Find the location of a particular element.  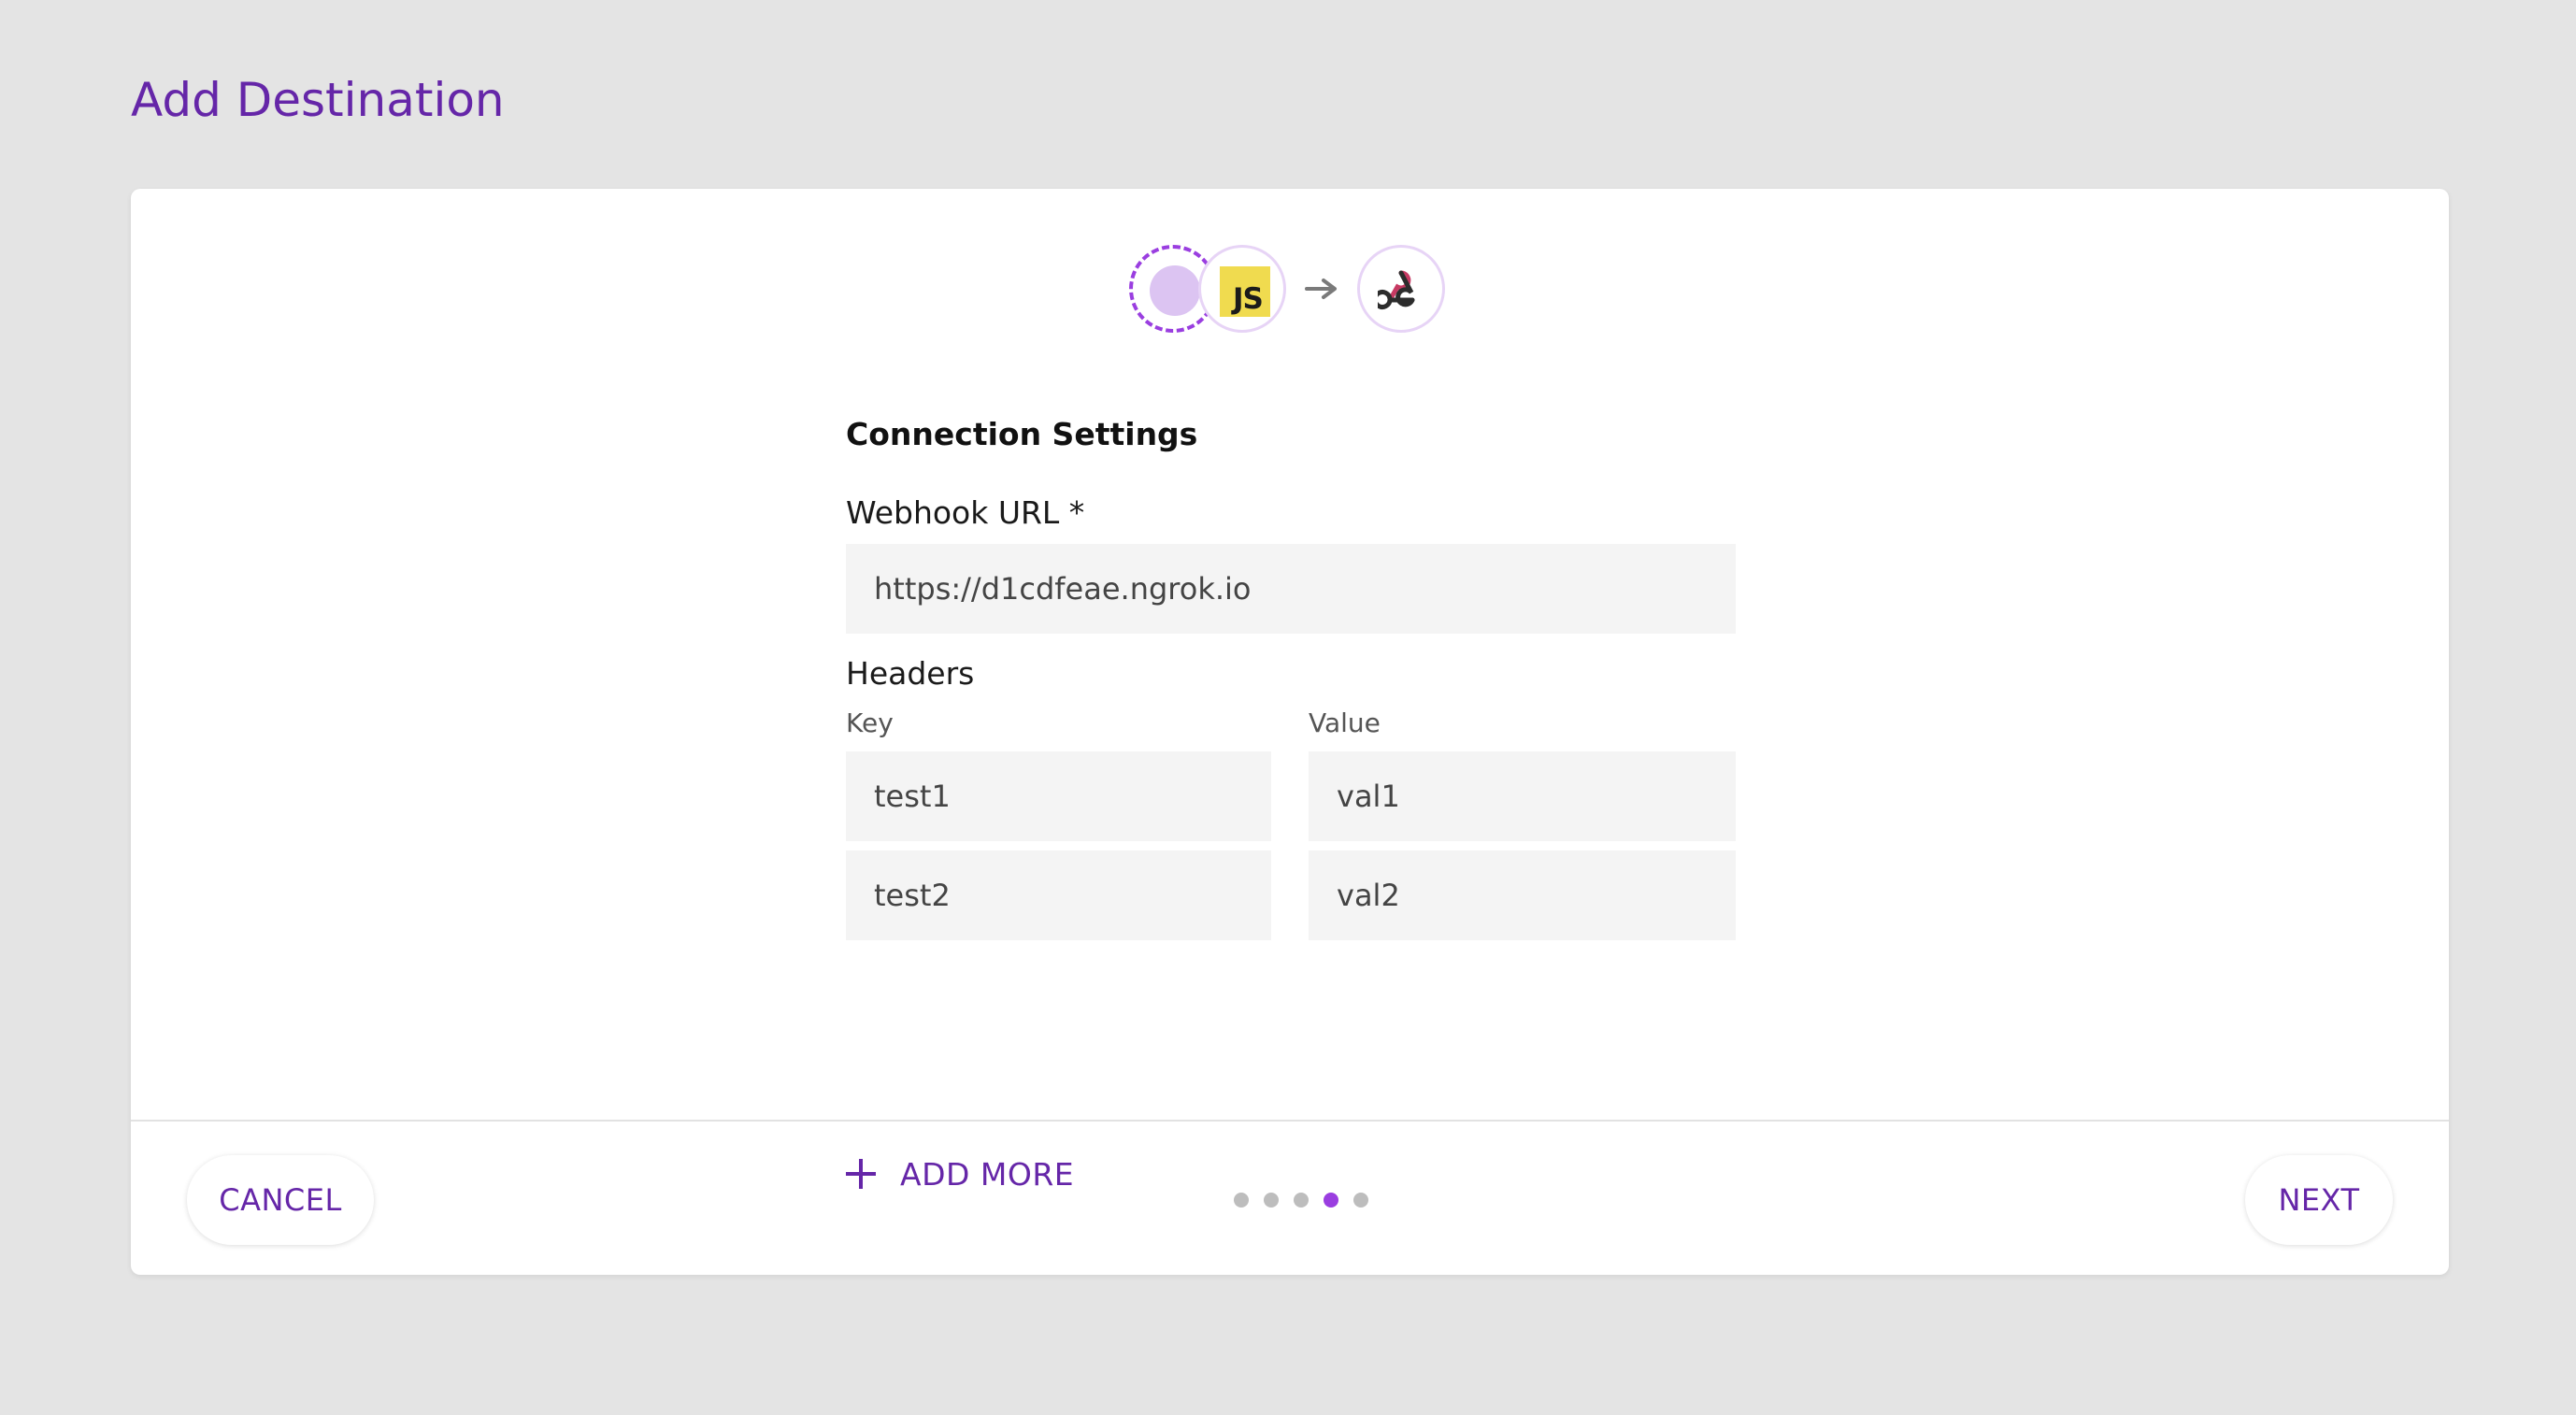

add-more-label: ADD MORE is located at coordinates (987, 1174).